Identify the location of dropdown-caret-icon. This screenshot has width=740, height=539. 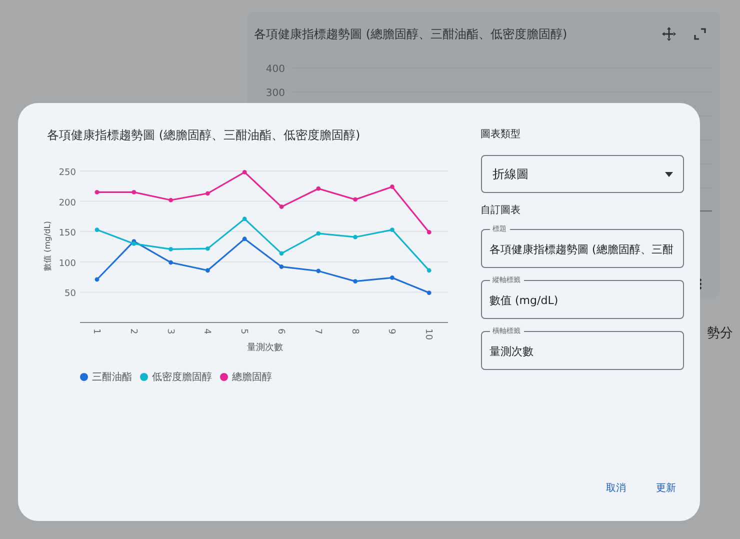
(669, 174).